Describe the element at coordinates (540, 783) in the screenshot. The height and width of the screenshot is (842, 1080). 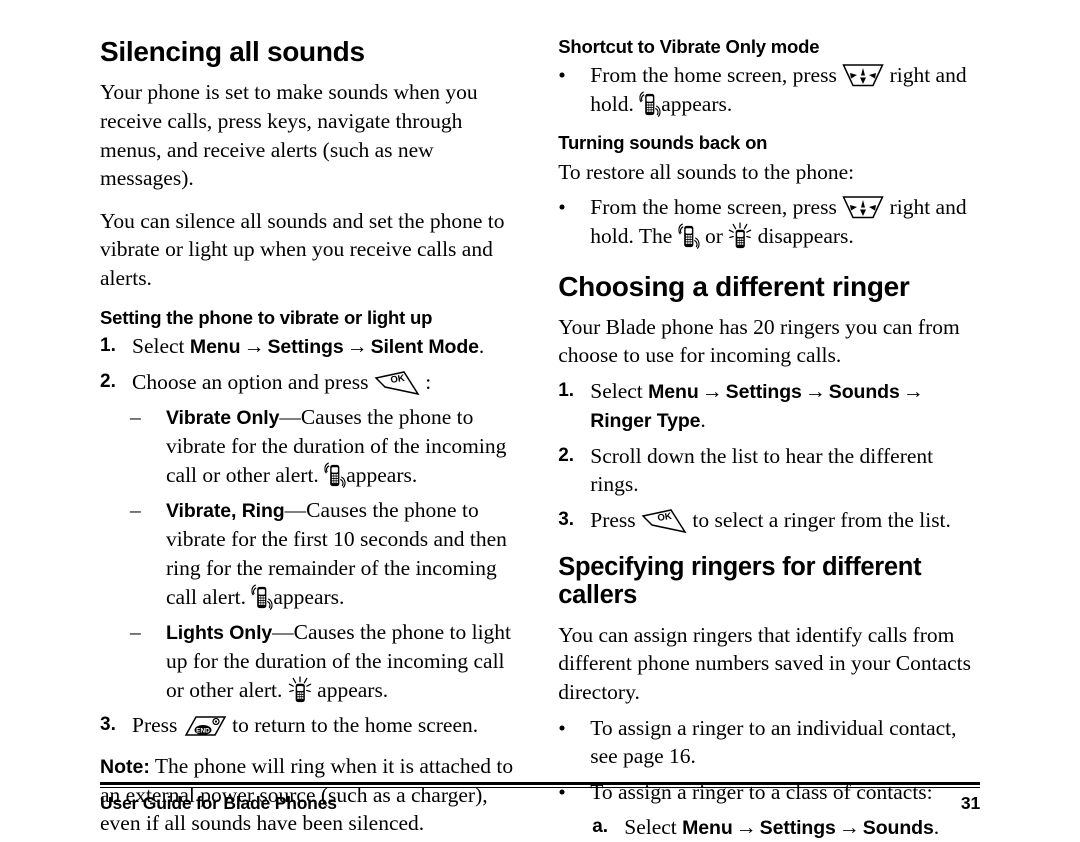
I see `footer-rule-thick` at that location.